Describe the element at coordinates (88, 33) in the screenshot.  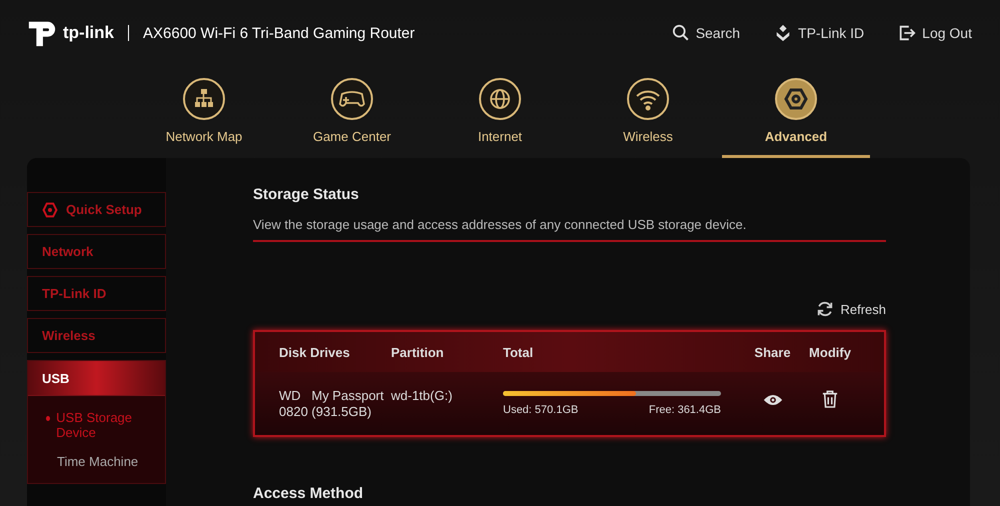
I see `brand-name: tp-link` at that location.